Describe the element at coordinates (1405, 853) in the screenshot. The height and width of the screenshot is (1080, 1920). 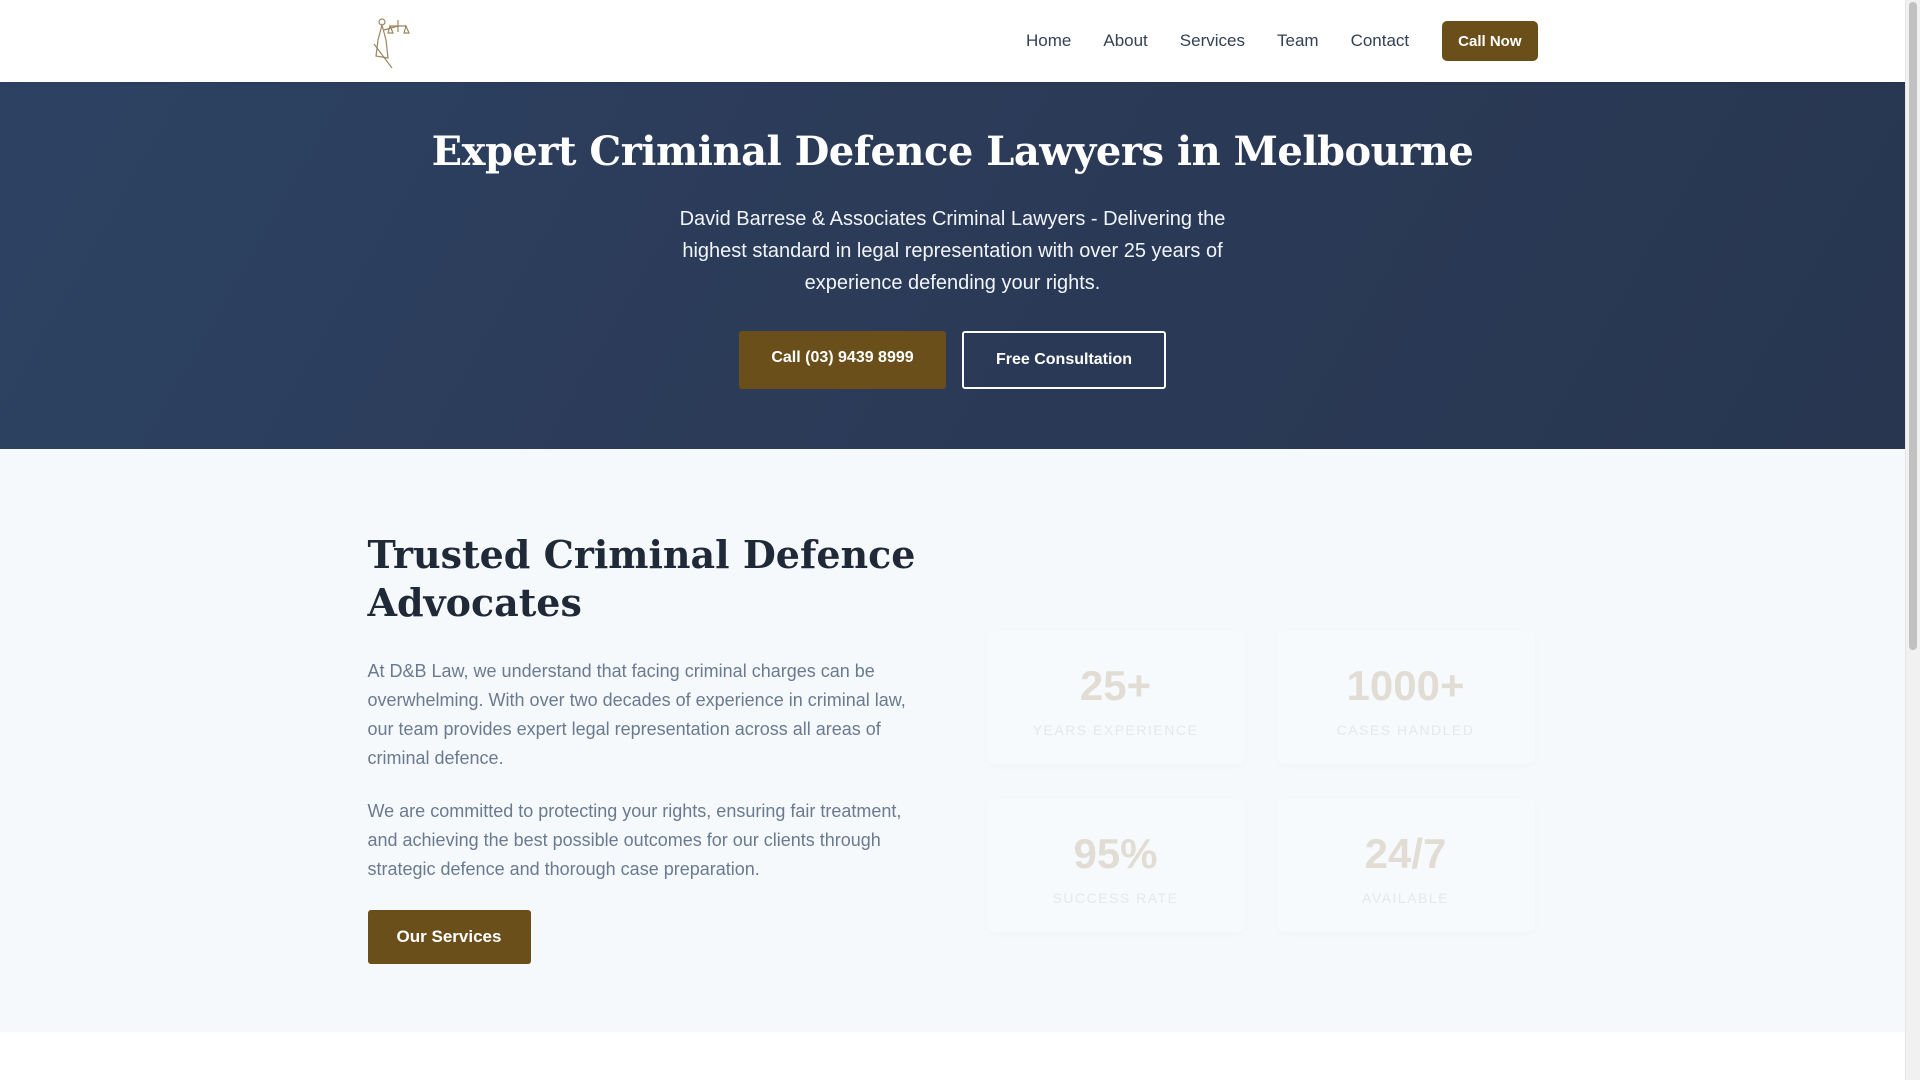
I see `stat-value: 24/7` at that location.